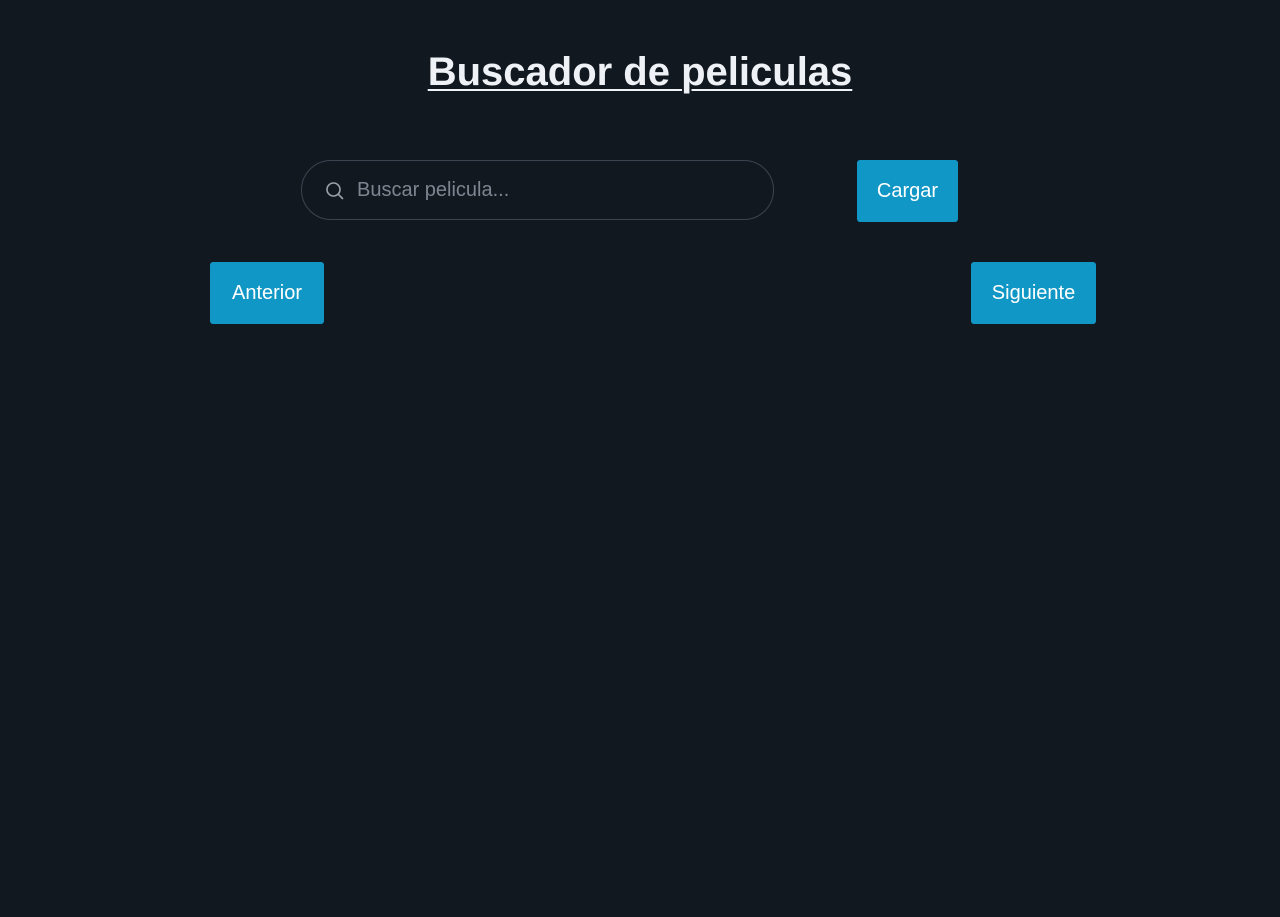 This screenshot has width=1280, height=917. What do you see at coordinates (1033, 293) in the screenshot?
I see `next-page-button: Siguiente` at bounding box center [1033, 293].